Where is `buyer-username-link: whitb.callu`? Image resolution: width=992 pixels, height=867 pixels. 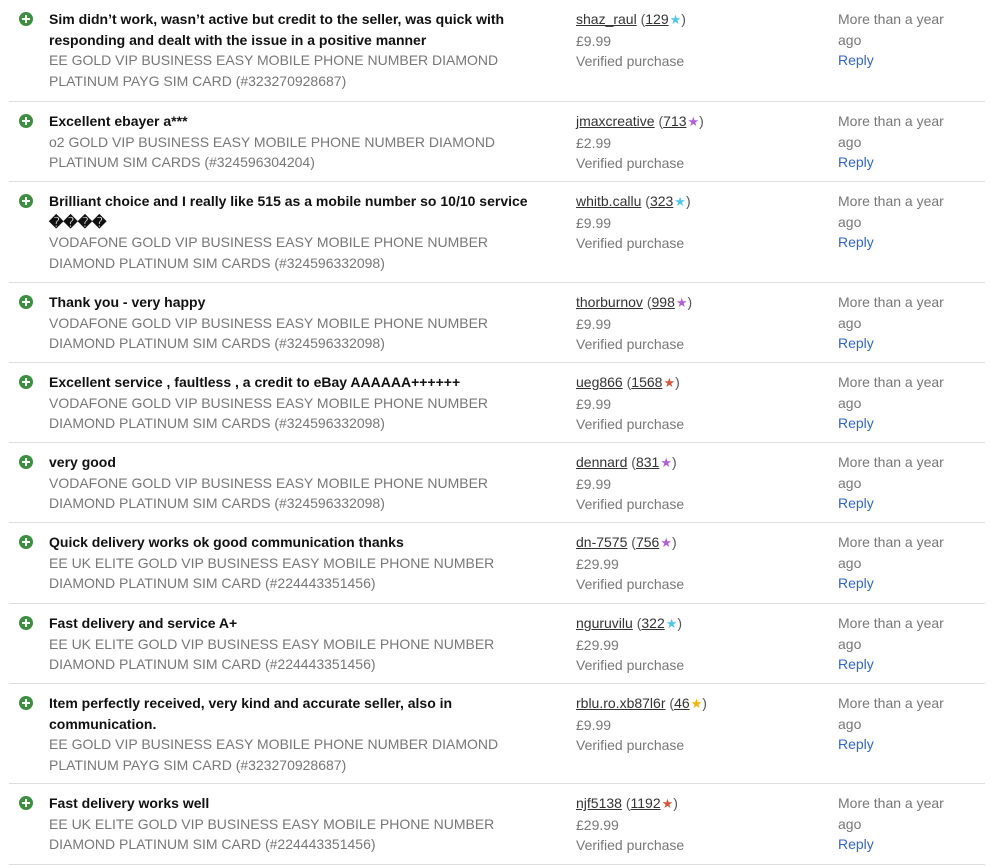 buyer-username-link: whitb.callu is located at coordinates (608, 201).